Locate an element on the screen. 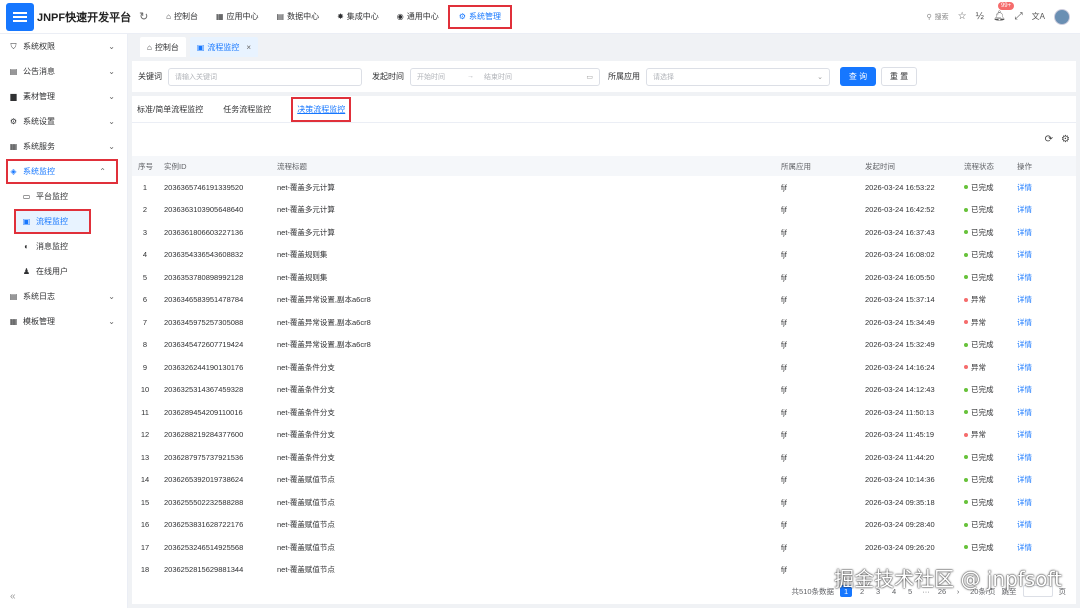 The image size is (1080, 608). date-range-input: 开始时间 → 结束时间 ▭ is located at coordinates (505, 76).